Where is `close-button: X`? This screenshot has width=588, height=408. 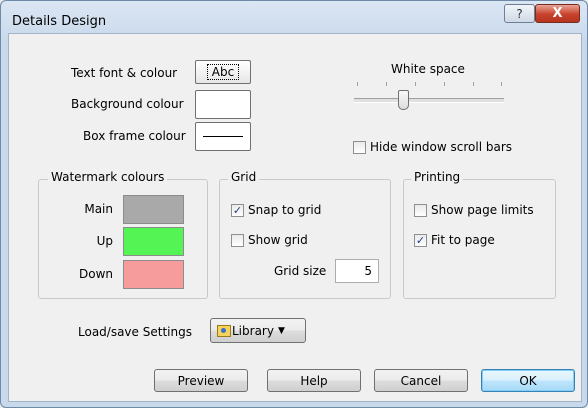 close-button: X is located at coordinates (557, 13).